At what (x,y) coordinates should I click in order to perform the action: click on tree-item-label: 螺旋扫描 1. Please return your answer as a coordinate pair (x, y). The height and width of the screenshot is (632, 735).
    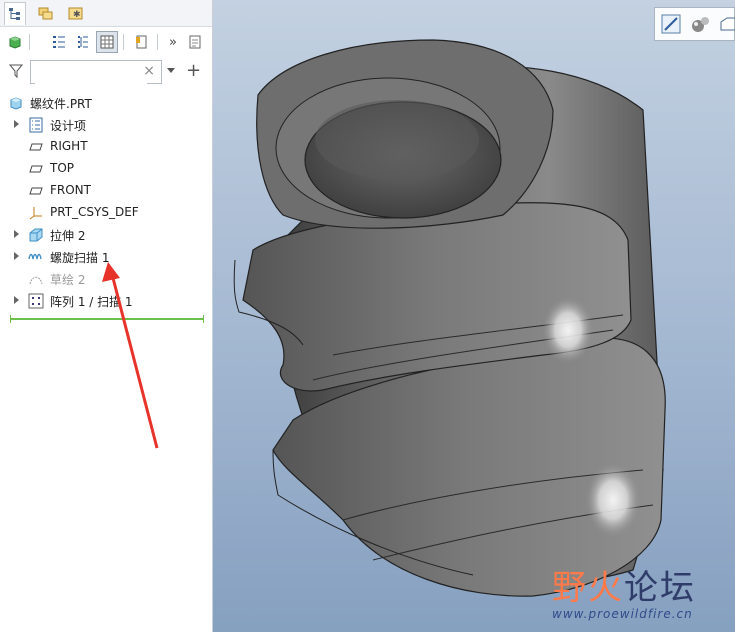
    Looking at the image, I should click on (80, 258).